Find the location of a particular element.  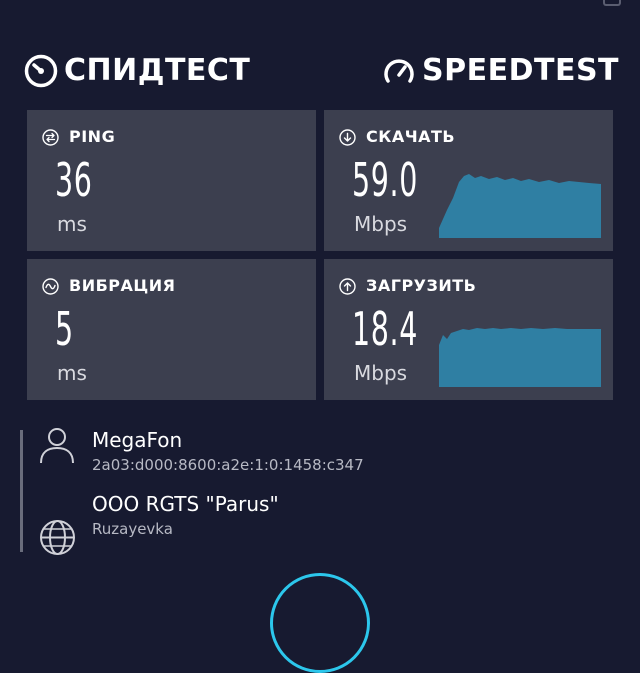

logo-text-ru: СПИДТЕСТ is located at coordinates (157, 70).